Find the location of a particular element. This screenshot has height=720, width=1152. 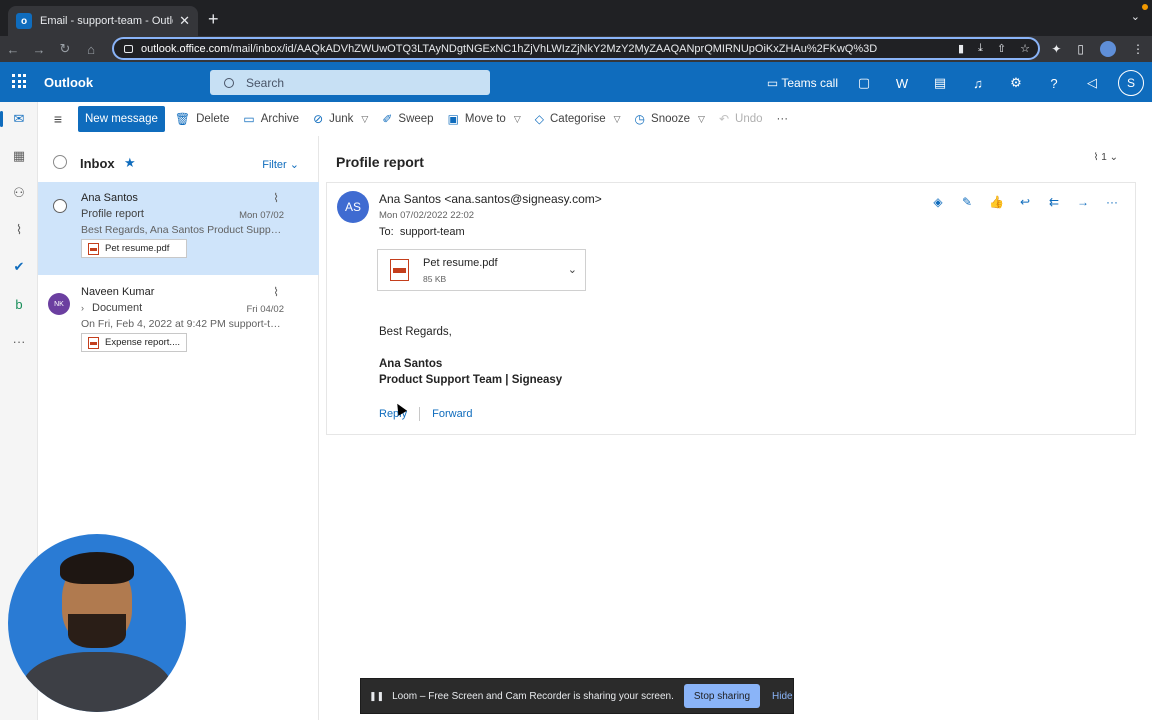

bookmark-star-icon: ☆ is located at coordinates (1025, 48).